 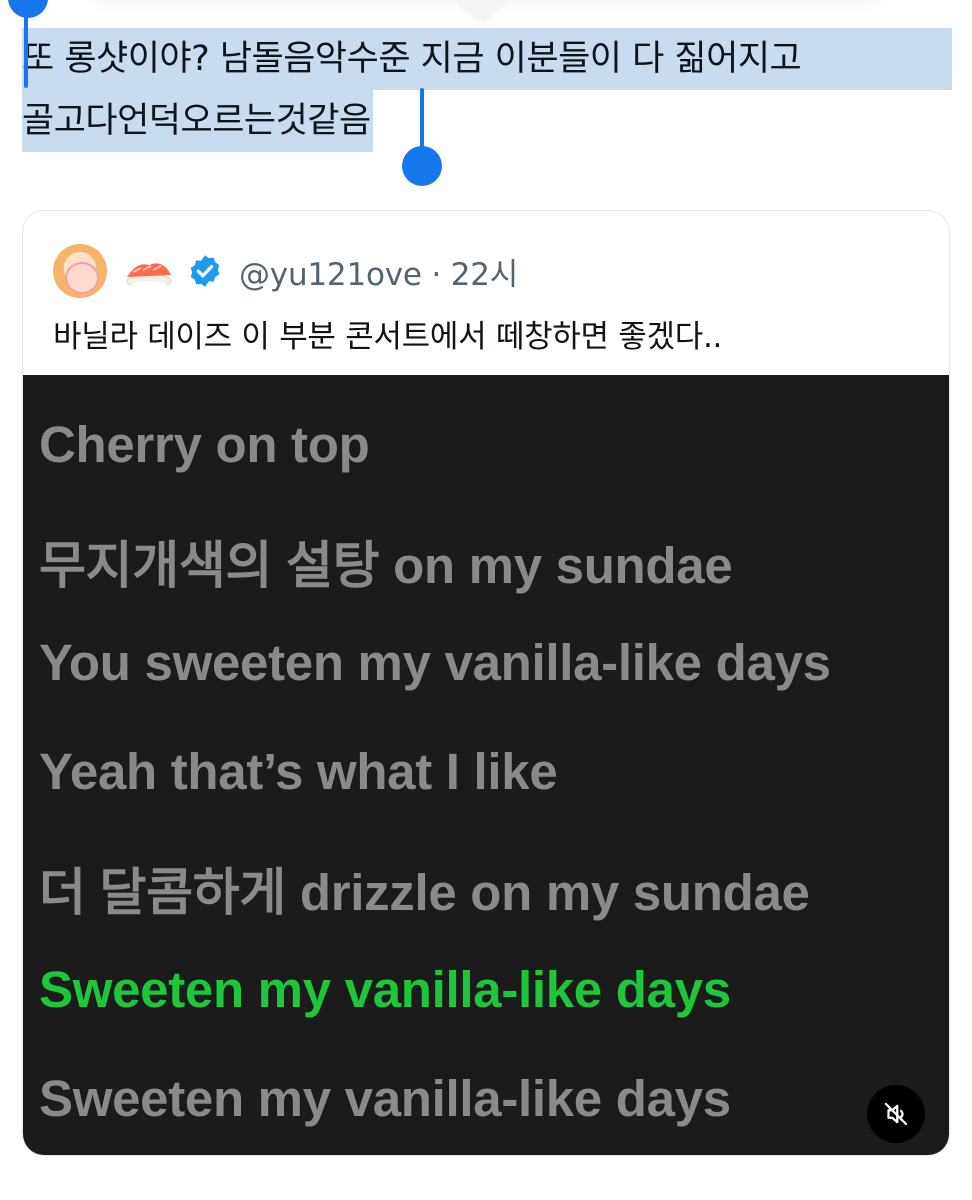 I want to click on mute-button, so click(x=896, y=1114).